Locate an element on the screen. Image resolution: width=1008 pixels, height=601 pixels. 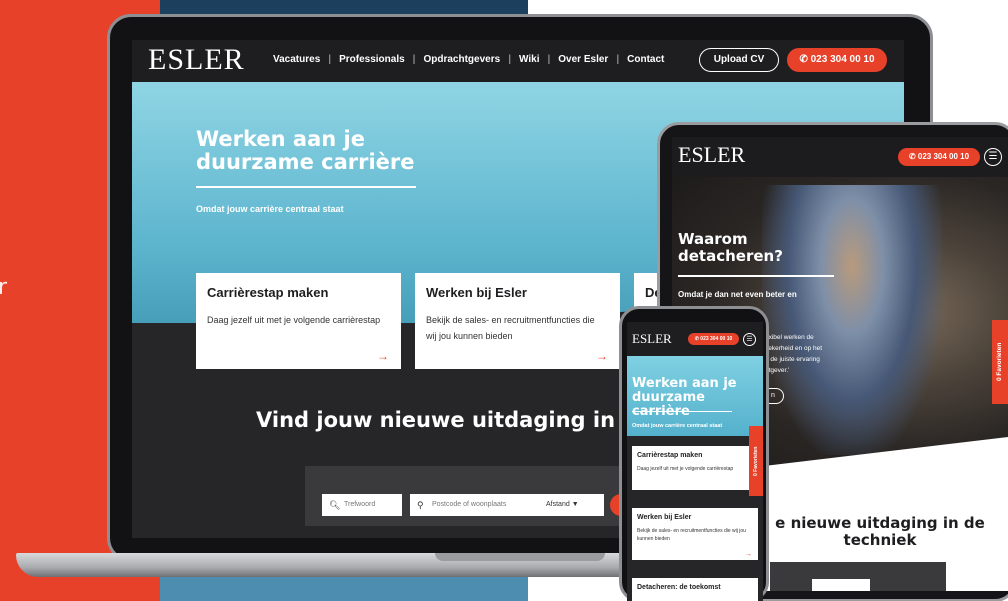
tablet-hero-divider is located at coordinates (756, 276).